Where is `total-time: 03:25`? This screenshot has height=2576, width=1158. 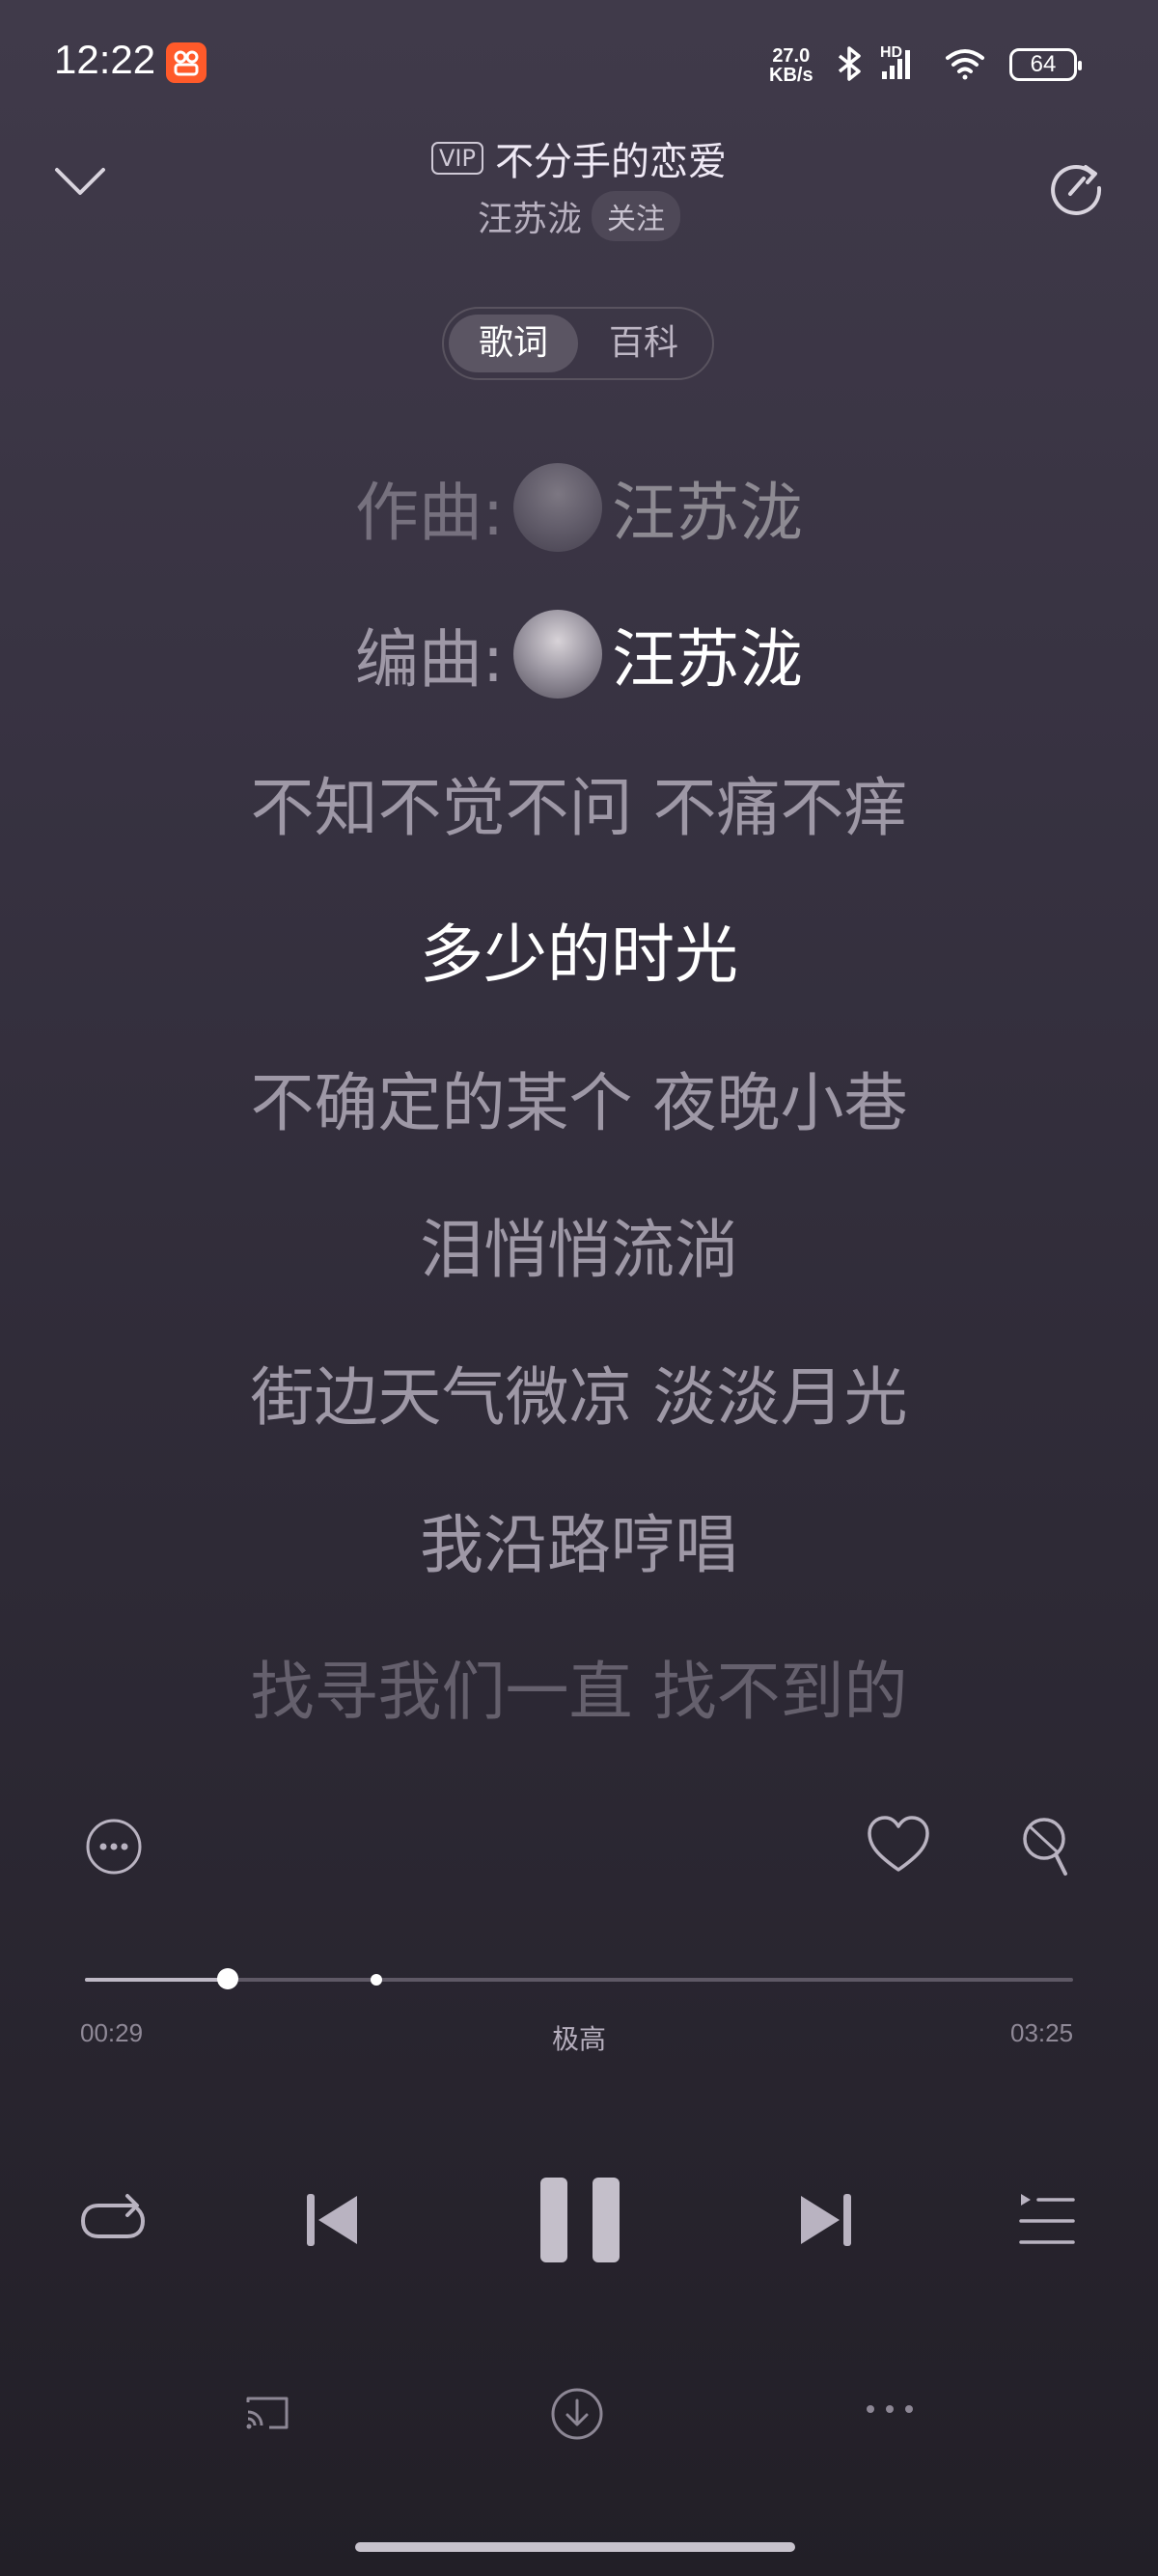 total-time: 03:25 is located at coordinates (1042, 2032).